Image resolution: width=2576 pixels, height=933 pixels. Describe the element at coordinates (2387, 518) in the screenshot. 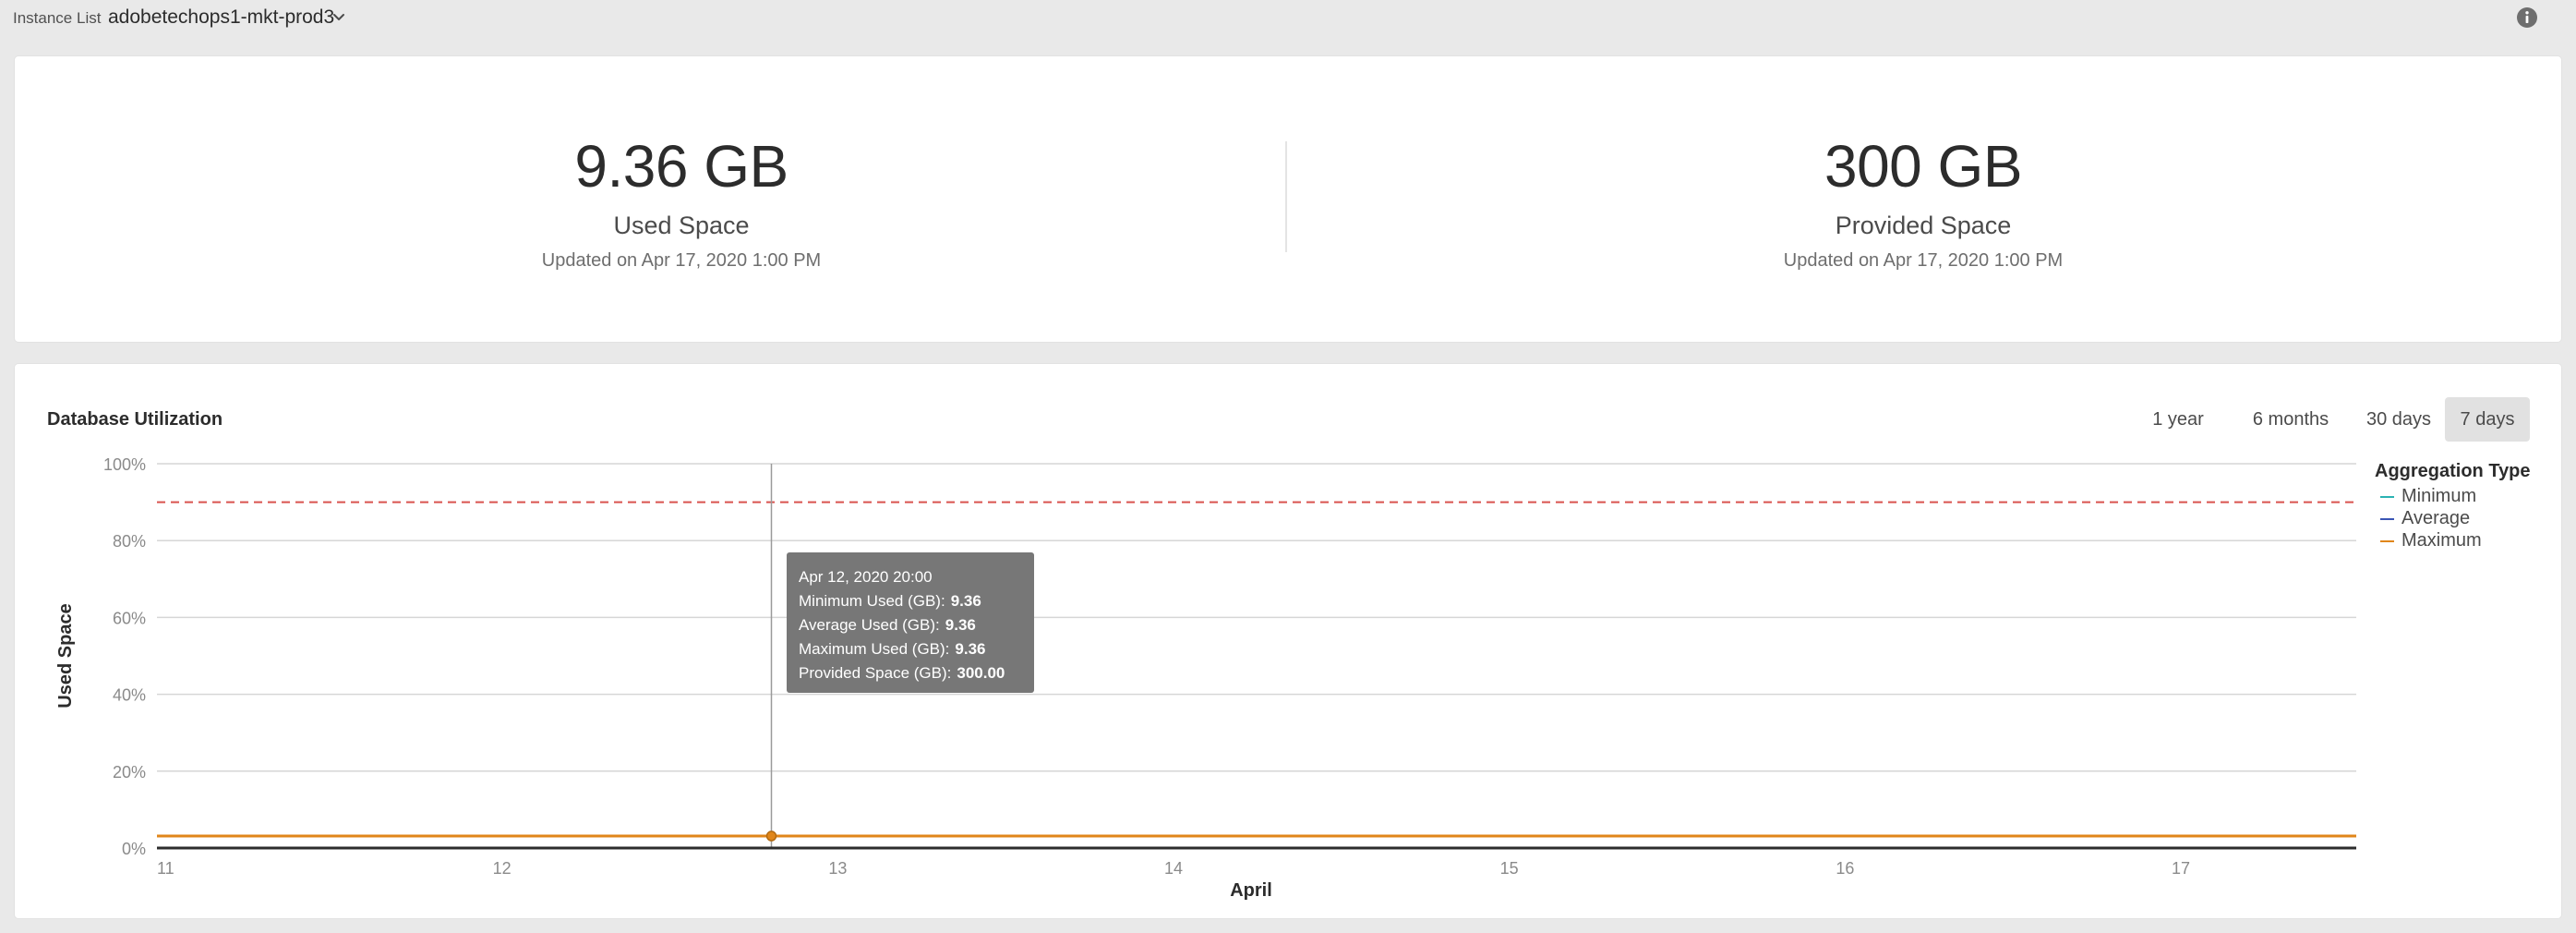

I see `legend-swatch-average` at that location.